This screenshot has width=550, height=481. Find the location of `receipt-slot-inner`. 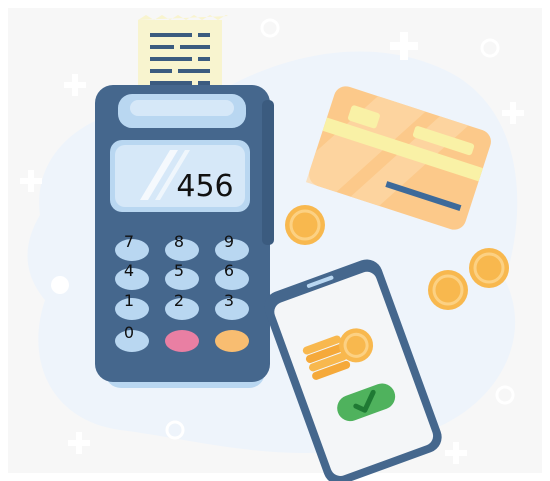

receipt-slot-inner is located at coordinates (182, 108).